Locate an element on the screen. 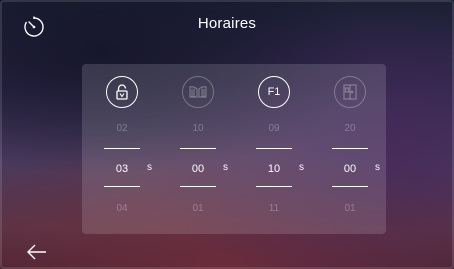 The width and height of the screenshot is (454, 269). picker-next-value: 11 is located at coordinates (274, 208).